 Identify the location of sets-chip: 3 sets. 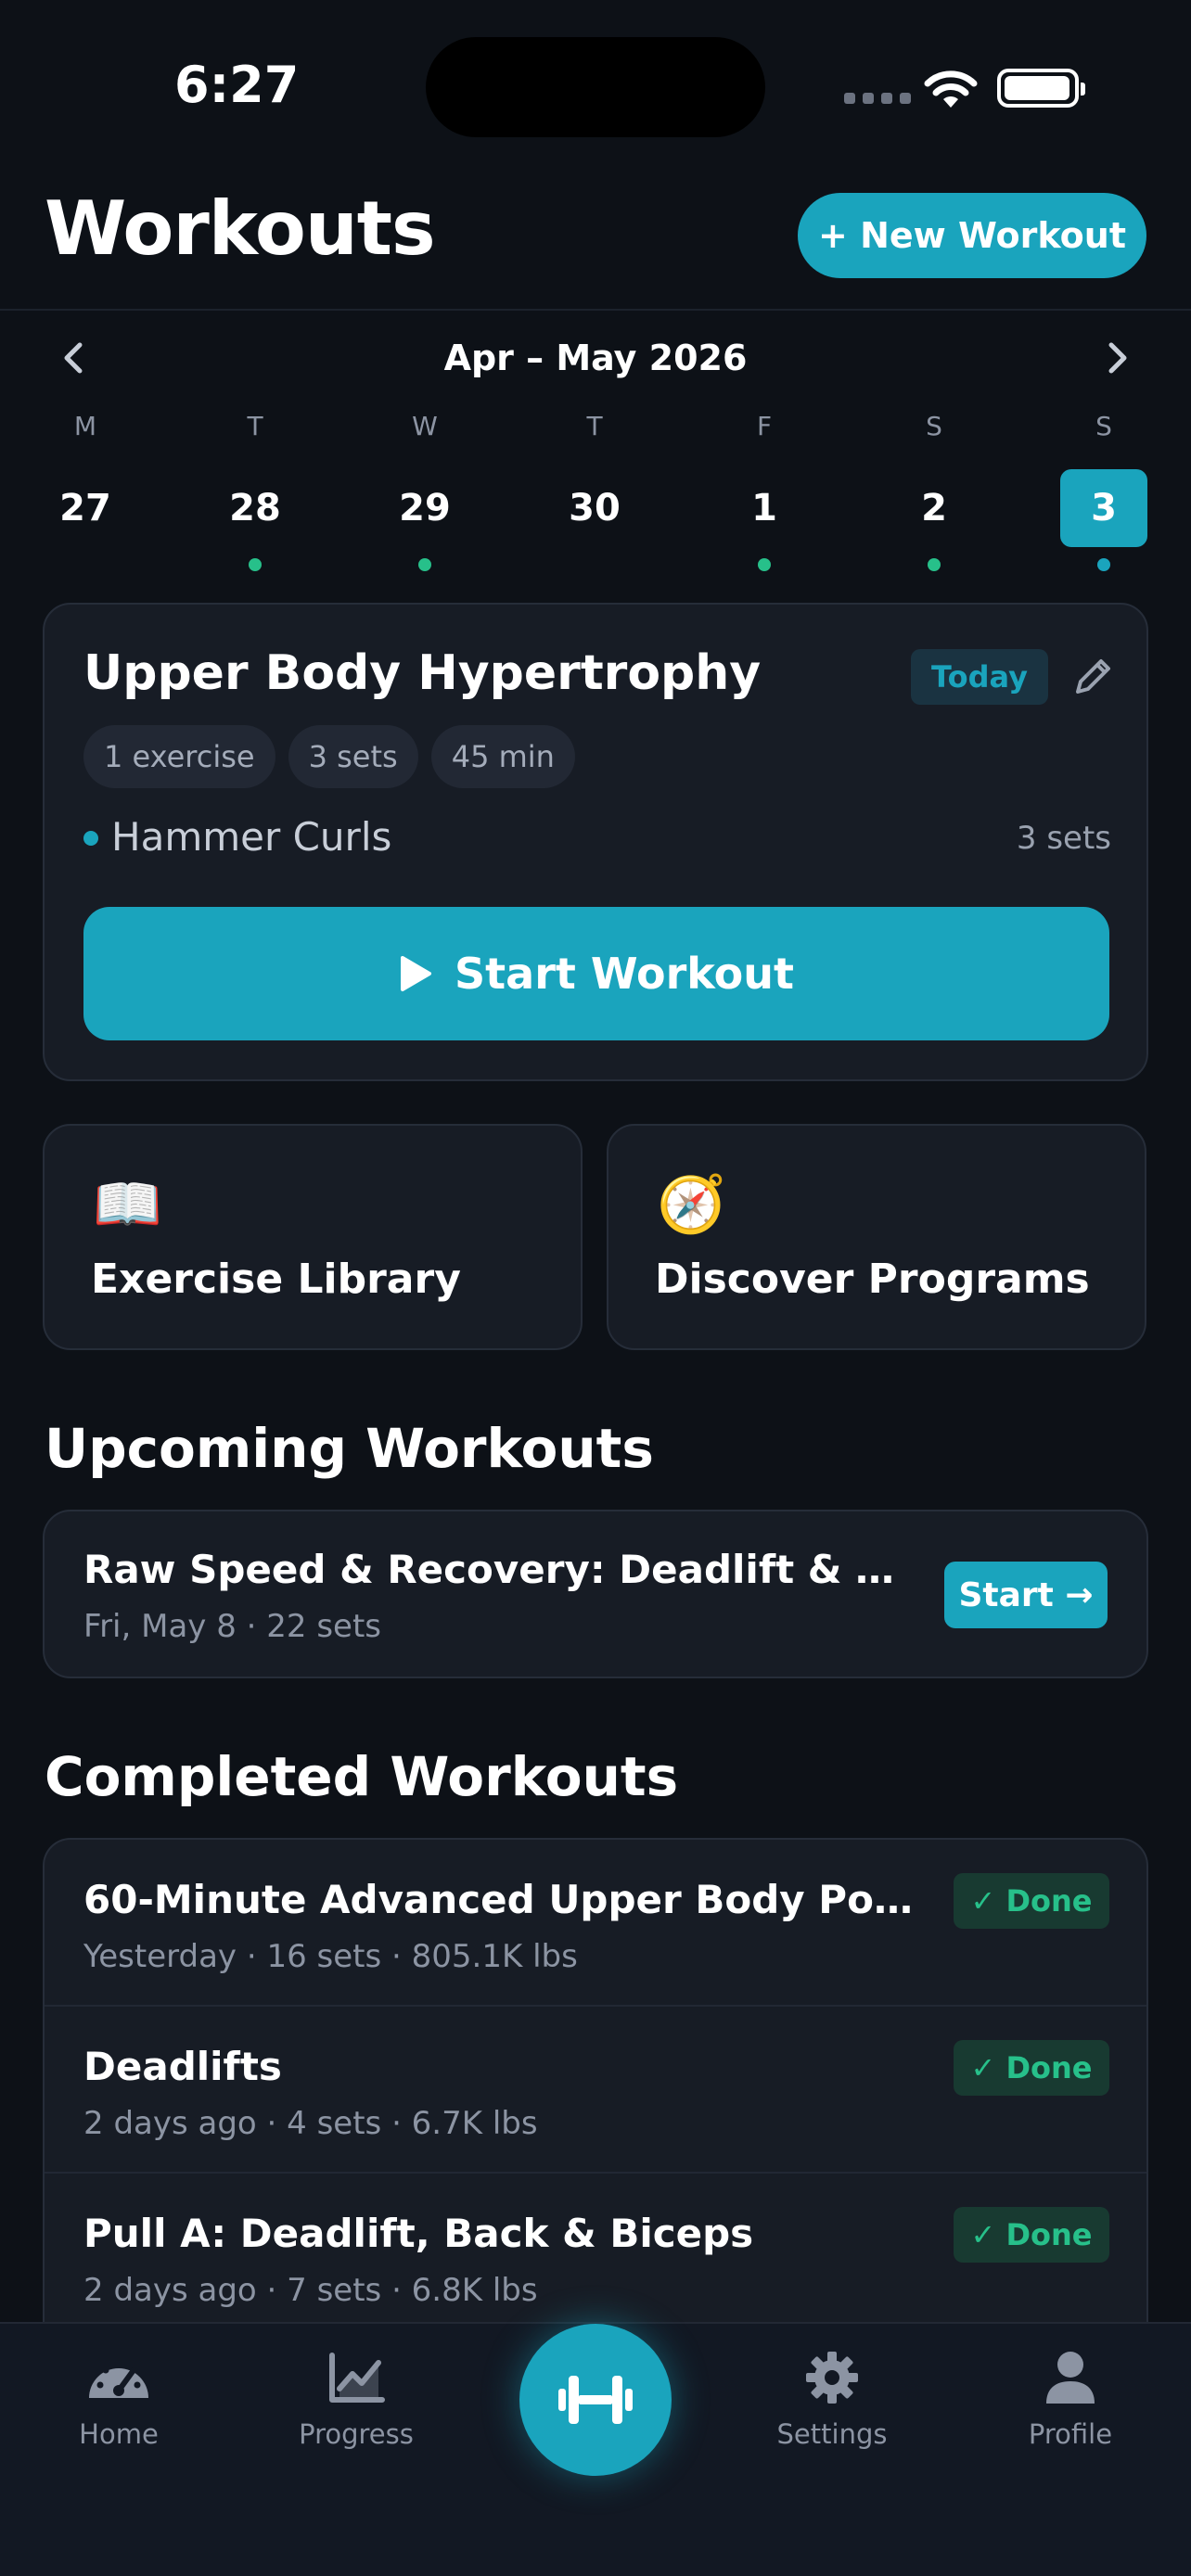
(353, 756).